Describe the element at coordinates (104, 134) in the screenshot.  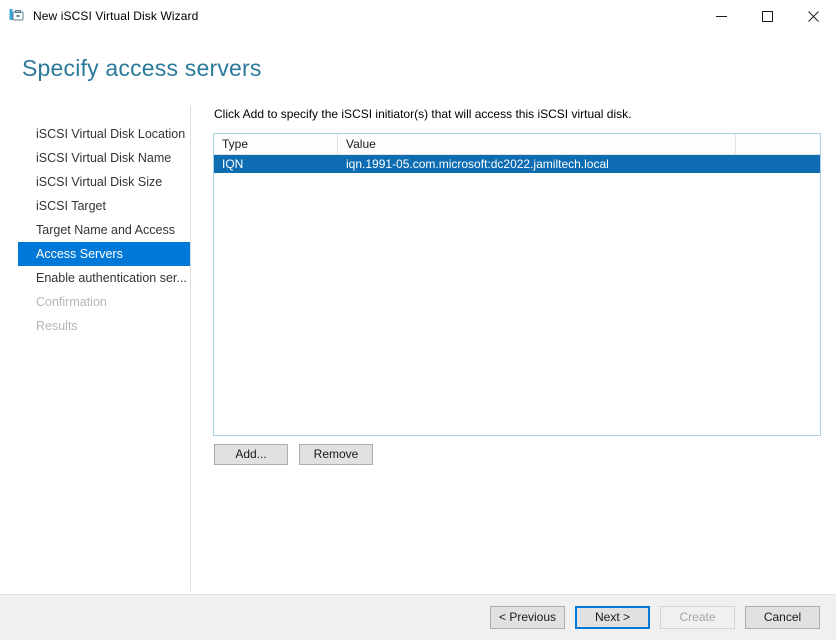
I see `sidebar-item-iscsi-virtual-disk-location: iSCSI Virtual Disk Location` at that location.